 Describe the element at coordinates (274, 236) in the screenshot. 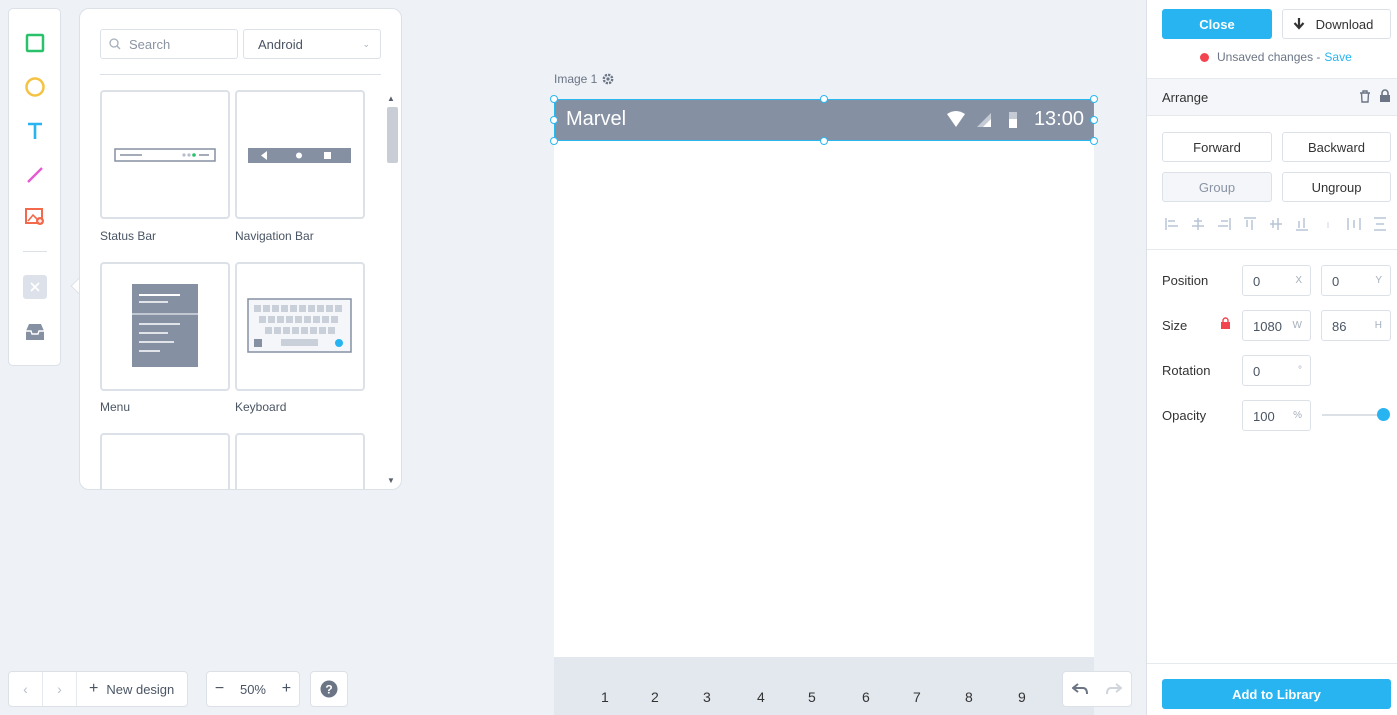

I see `component-label: Navigation Bar` at that location.